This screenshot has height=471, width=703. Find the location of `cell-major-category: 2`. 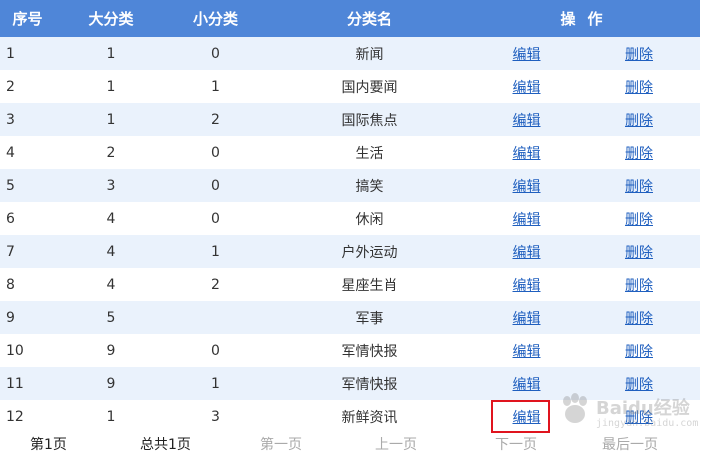

cell-major-category: 2 is located at coordinates (111, 152).